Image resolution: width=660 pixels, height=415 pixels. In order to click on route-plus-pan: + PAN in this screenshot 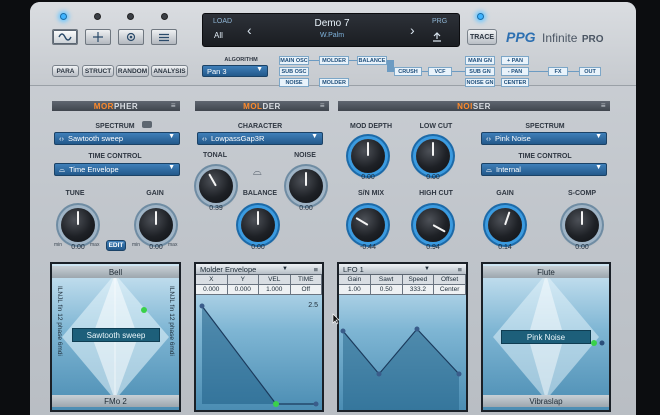, I will do `click(515, 60)`.